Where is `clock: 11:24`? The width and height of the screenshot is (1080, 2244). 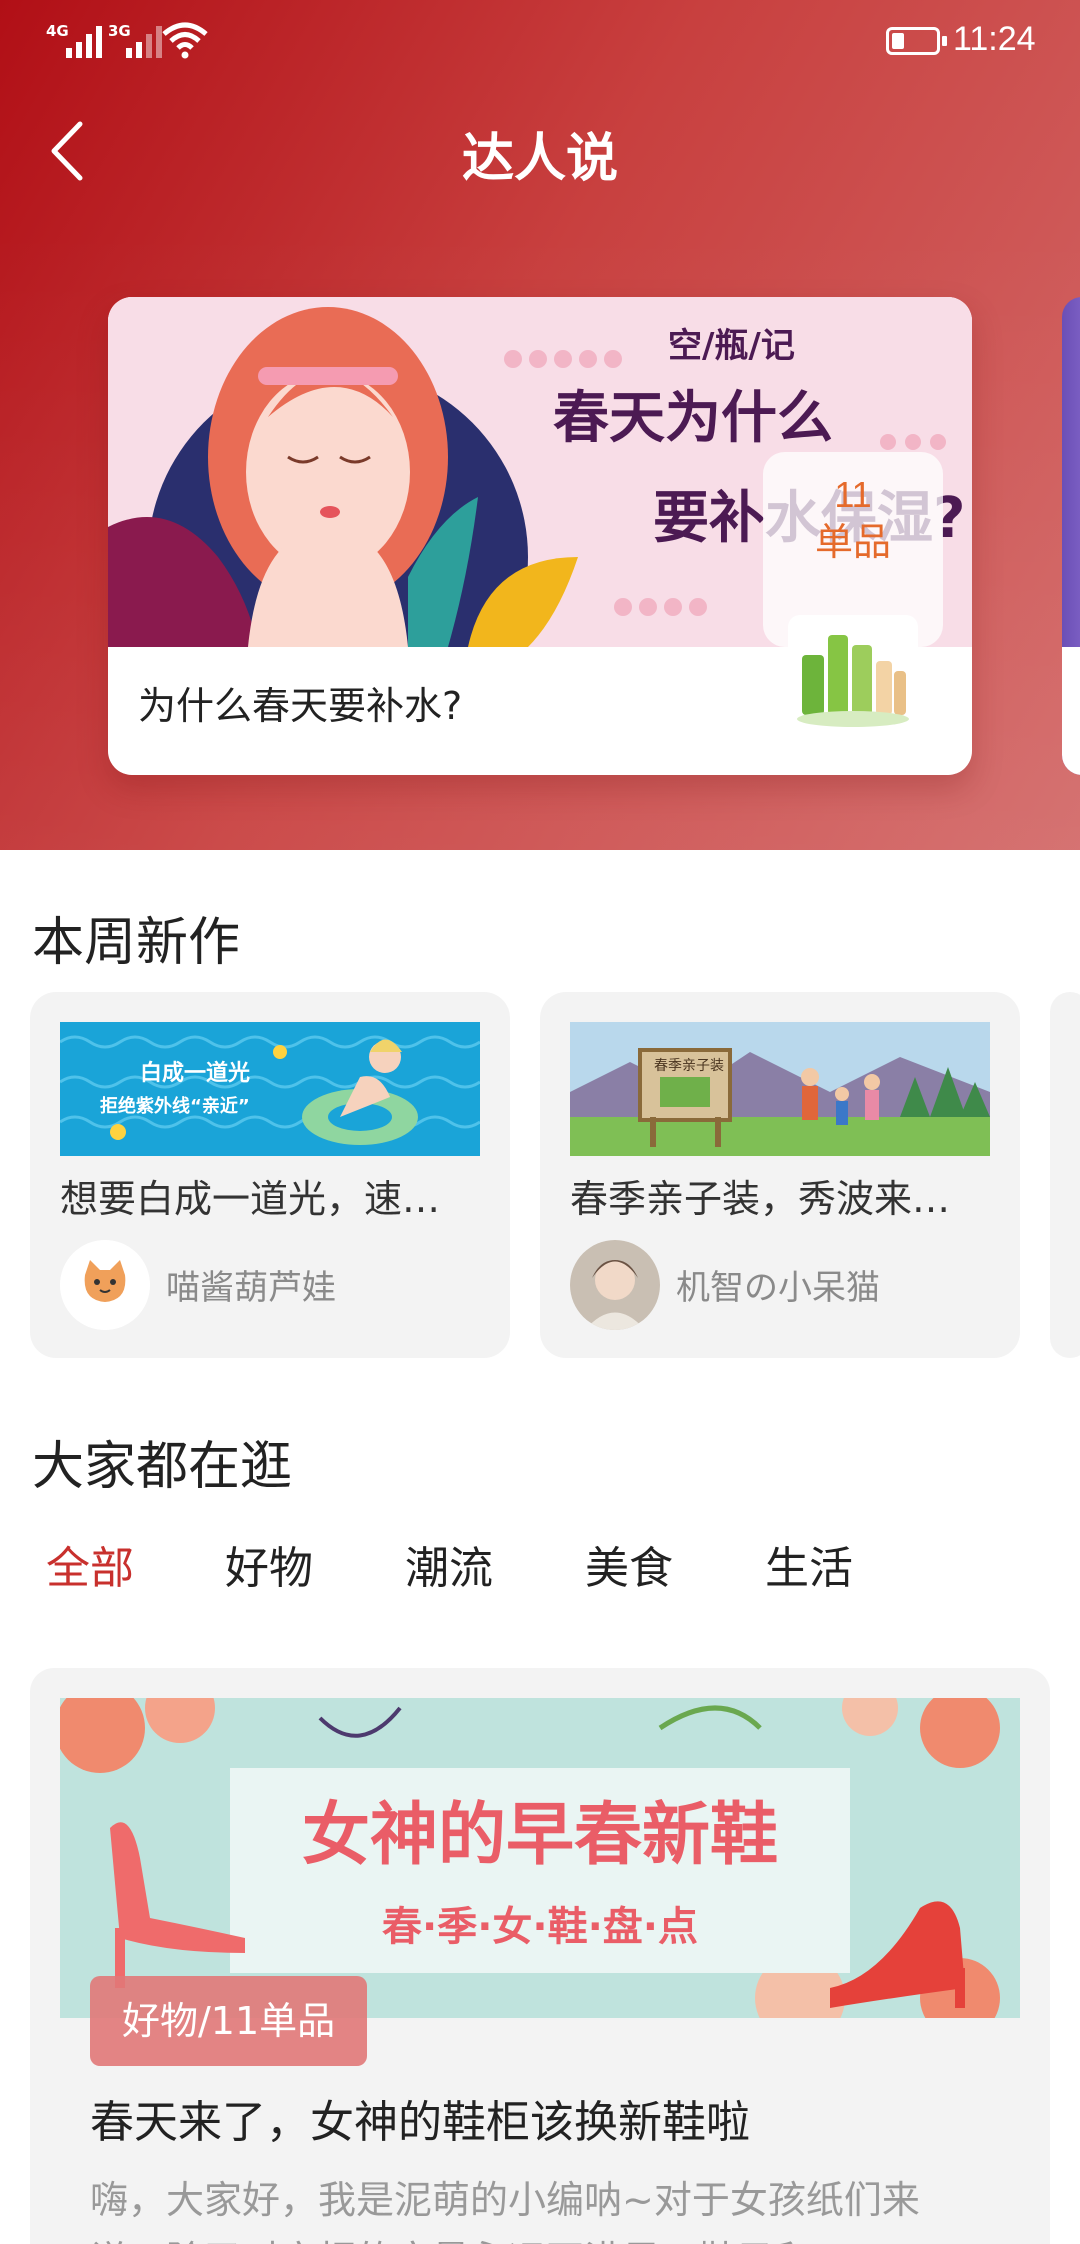 clock: 11:24 is located at coordinates (994, 39).